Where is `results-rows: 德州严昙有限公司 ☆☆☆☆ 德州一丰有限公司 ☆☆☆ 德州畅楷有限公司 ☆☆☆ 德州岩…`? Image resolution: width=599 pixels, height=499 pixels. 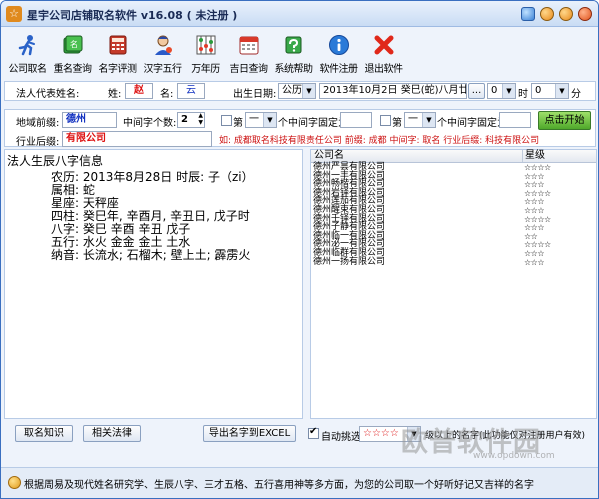 results-rows: 德州严昙有限公司 ☆☆☆☆ 德州一丰有限公司 ☆☆☆ 德州畅楷有限公司 ☆☆☆ 德州岩… is located at coordinates (453, 215).